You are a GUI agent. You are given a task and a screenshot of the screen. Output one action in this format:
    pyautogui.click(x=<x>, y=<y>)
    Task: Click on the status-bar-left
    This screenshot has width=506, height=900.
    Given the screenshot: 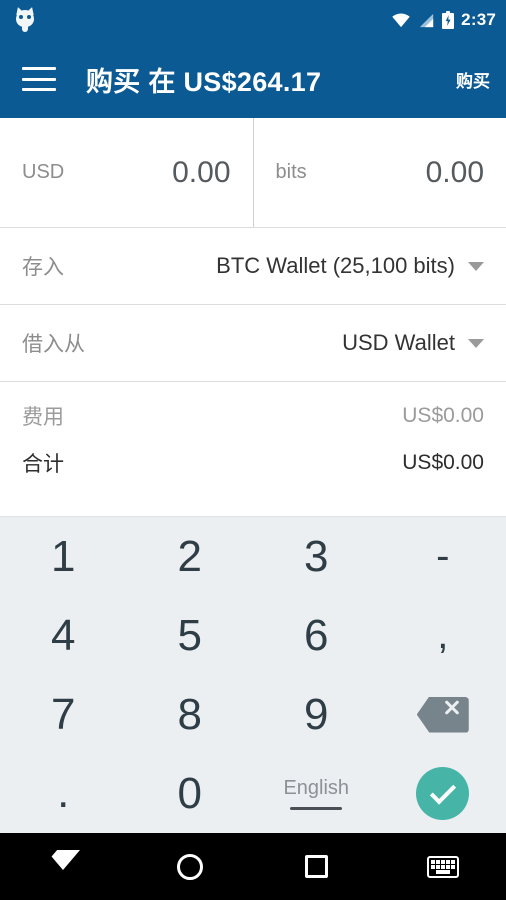 What is the action you would take?
    pyautogui.click(x=25, y=19)
    